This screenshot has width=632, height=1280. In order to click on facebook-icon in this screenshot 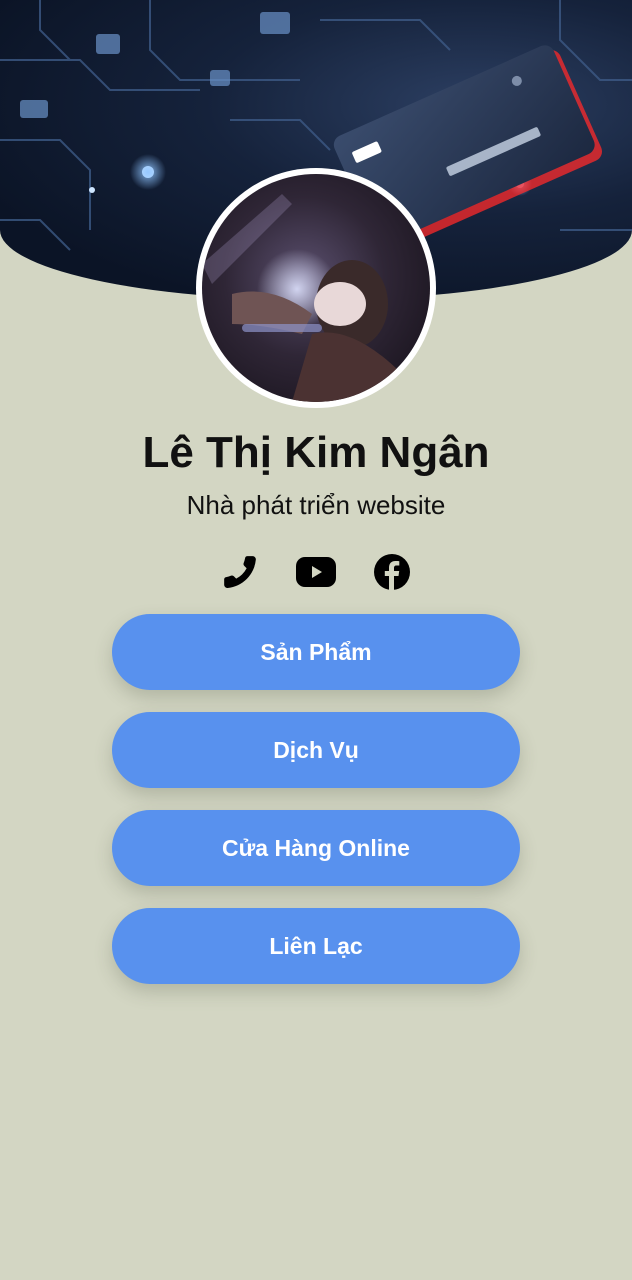, I will do `click(392, 572)`.